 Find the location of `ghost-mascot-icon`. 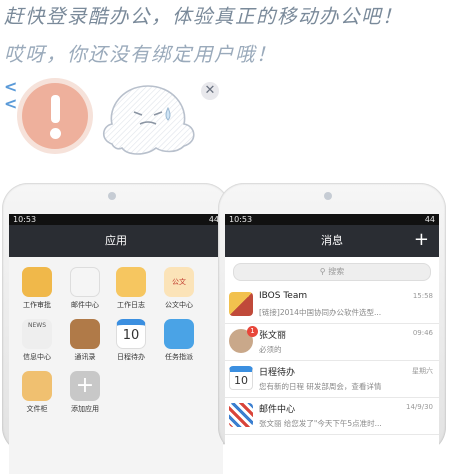

ghost-mascot-icon is located at coordinates (148, 120).